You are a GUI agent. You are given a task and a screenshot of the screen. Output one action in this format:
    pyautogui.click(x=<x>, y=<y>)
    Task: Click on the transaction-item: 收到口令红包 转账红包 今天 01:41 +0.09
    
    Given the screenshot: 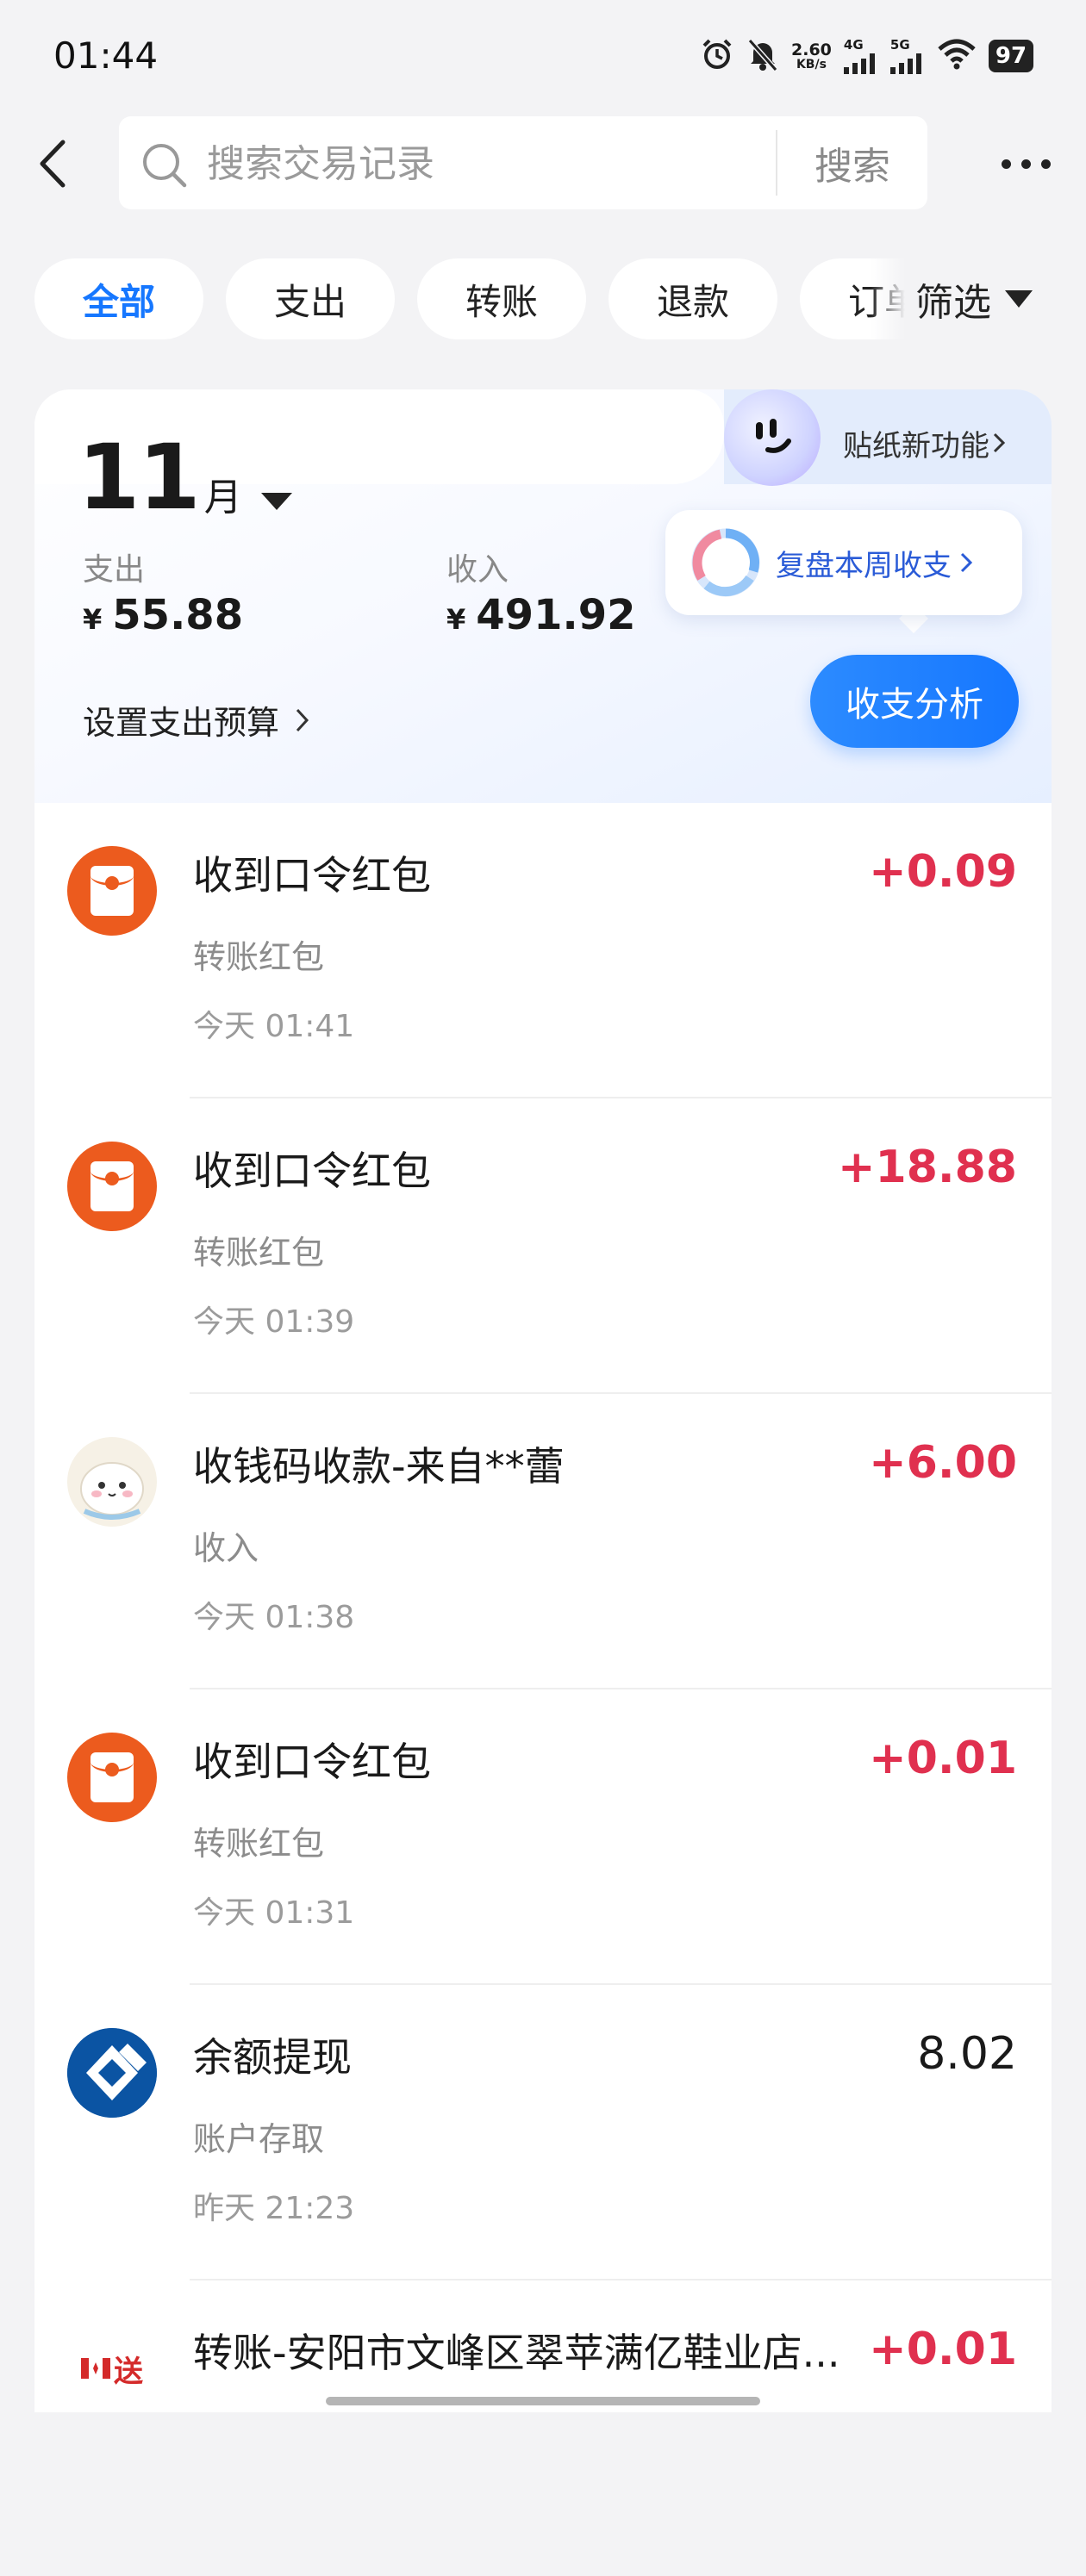 What is the action you would take?
    pyautogui.click(x=543, y=951)
    